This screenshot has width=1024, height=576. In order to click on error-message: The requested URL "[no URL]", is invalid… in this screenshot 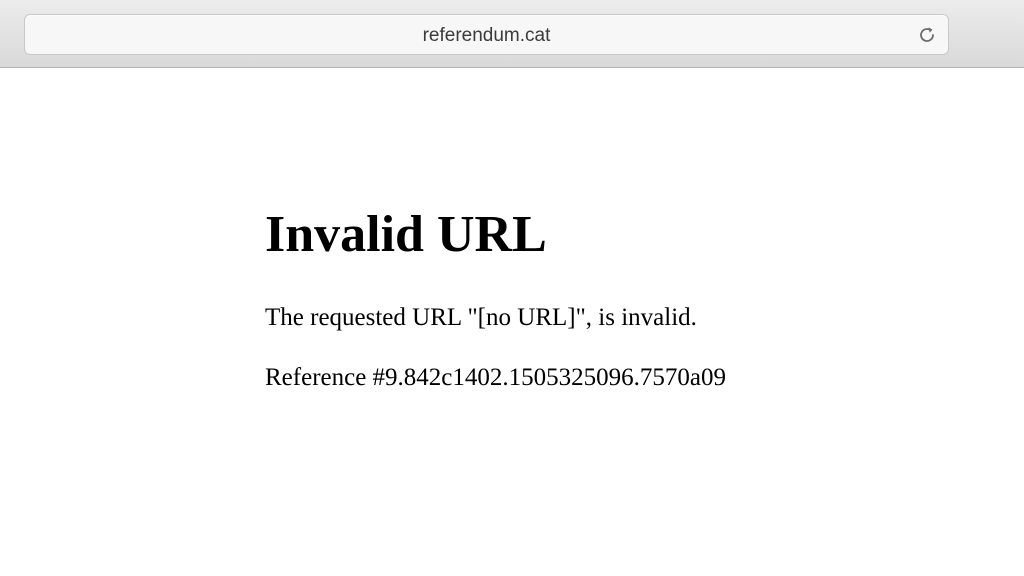, I will do `click(481, 317)`.